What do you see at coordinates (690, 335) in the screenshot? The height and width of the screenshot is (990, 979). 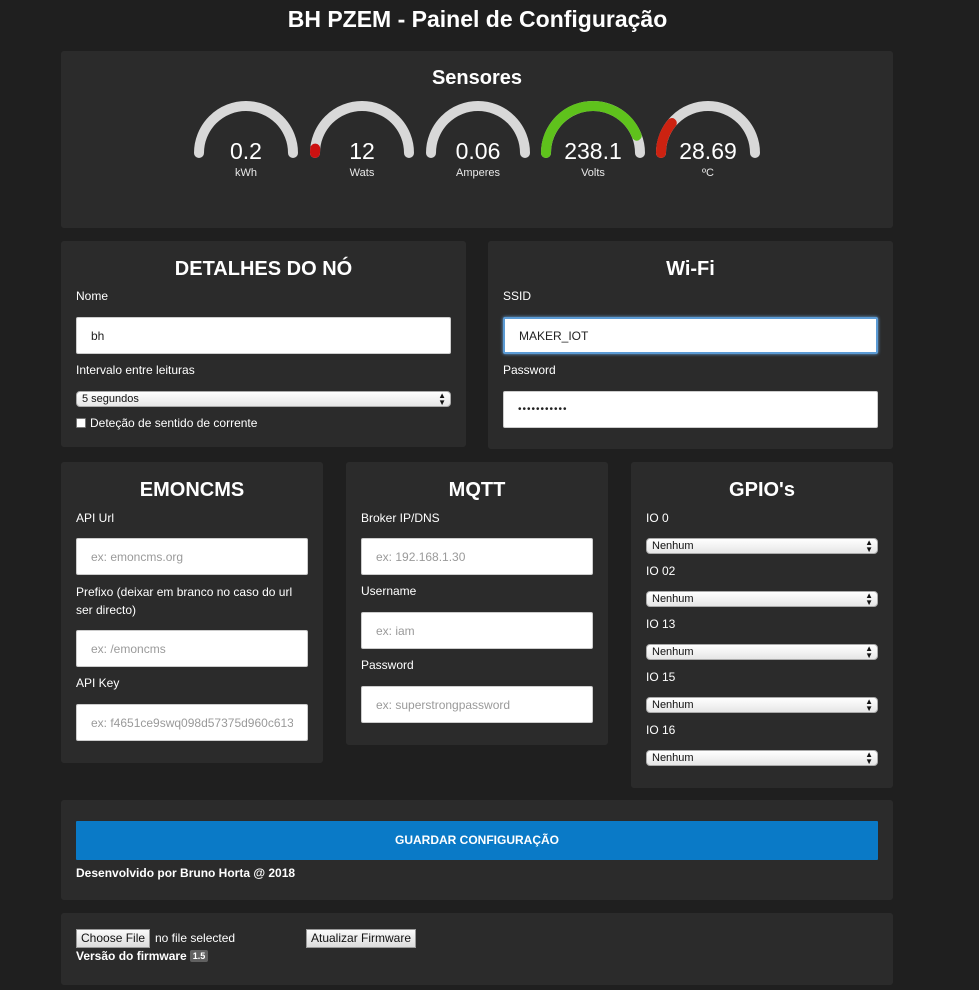 I see `ssid-input` at bounding box center [690, 335].